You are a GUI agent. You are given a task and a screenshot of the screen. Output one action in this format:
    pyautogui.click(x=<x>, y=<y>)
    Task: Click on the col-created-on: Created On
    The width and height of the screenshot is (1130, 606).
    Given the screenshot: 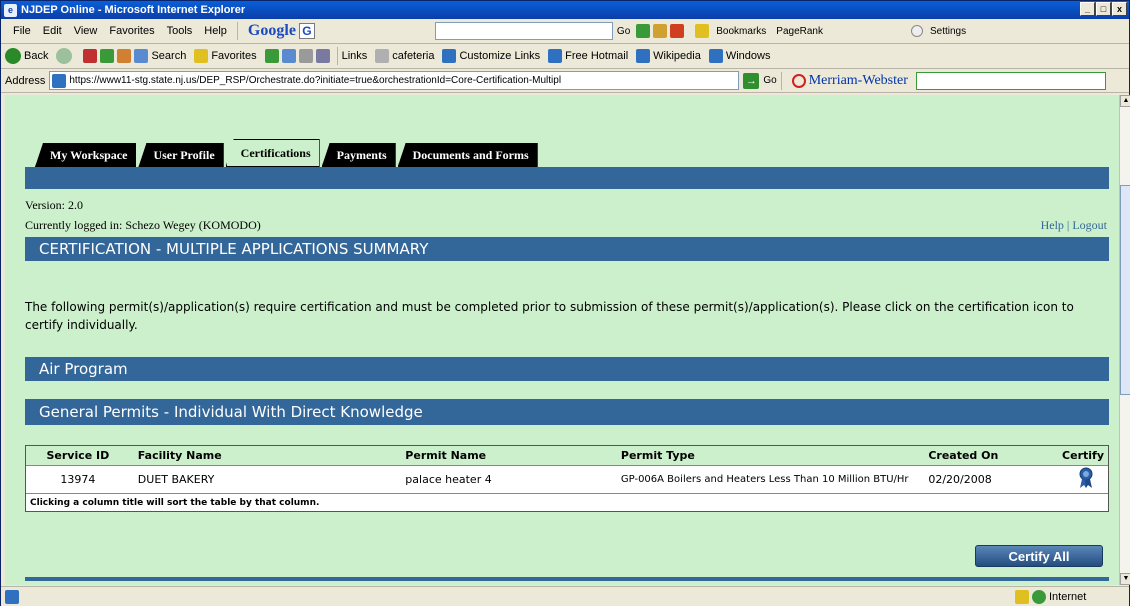 What is the action you would take?
    pyautogui.click(x=973, y=455)
    